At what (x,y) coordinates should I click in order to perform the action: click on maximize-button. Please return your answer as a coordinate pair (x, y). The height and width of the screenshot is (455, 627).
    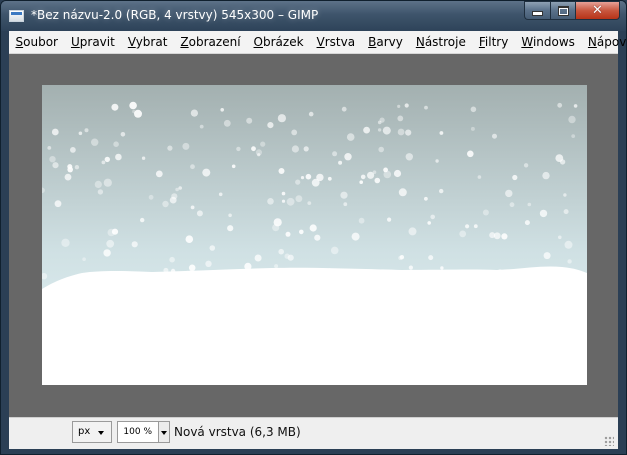
    Looking at the image, I should click on (563, 10).